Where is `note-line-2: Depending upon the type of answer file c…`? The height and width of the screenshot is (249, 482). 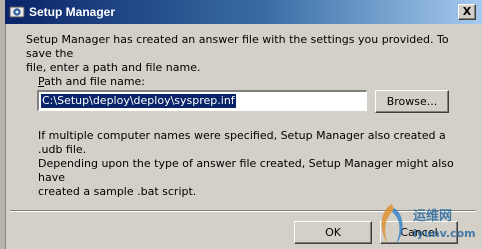 note-line-2: Depending upon the type of answer file c… is located at coordinates (246, 170).